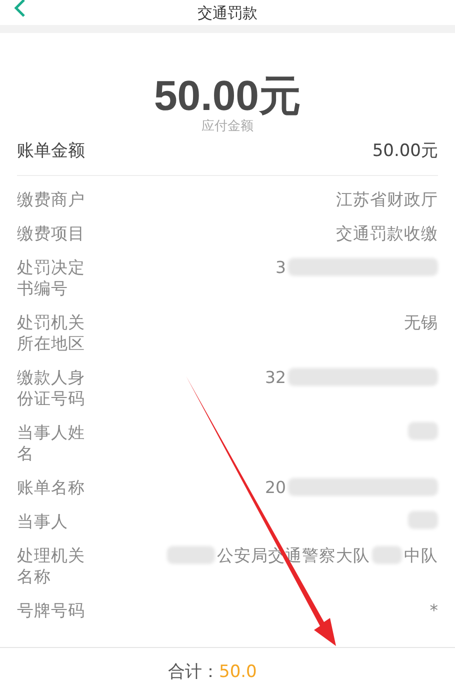 Image resolution: width=455 pixels, height=695 pixels. Describe the element at coordinates (20, 8) in the screenshot. I see `back-button` at that location.